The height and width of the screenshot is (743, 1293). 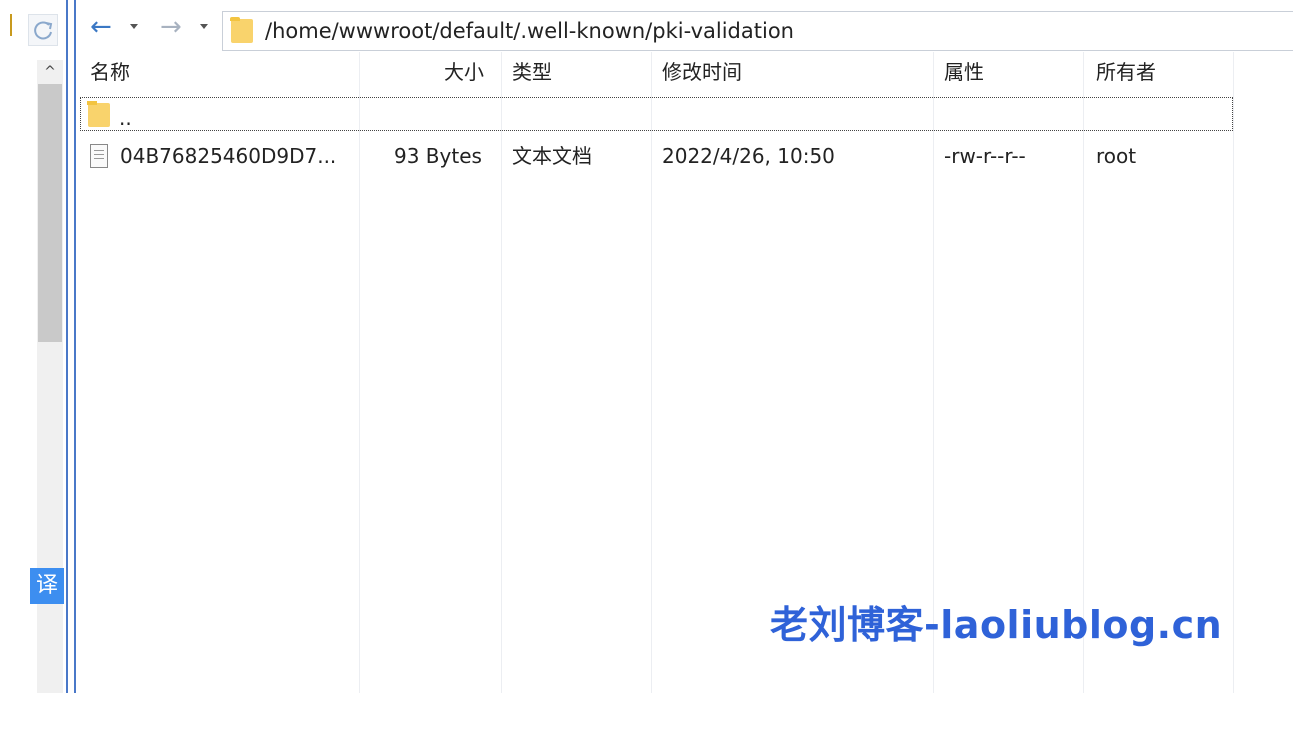 I want to click on column-header-owner: 所有者, so click(x=1126, y=72).